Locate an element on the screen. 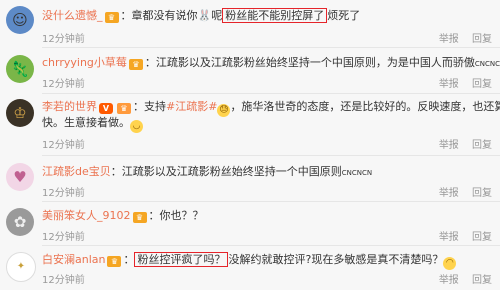 The height and width of the screenshot is (290, 500). comment-text: 呢 is located at coordinates (217, 15).